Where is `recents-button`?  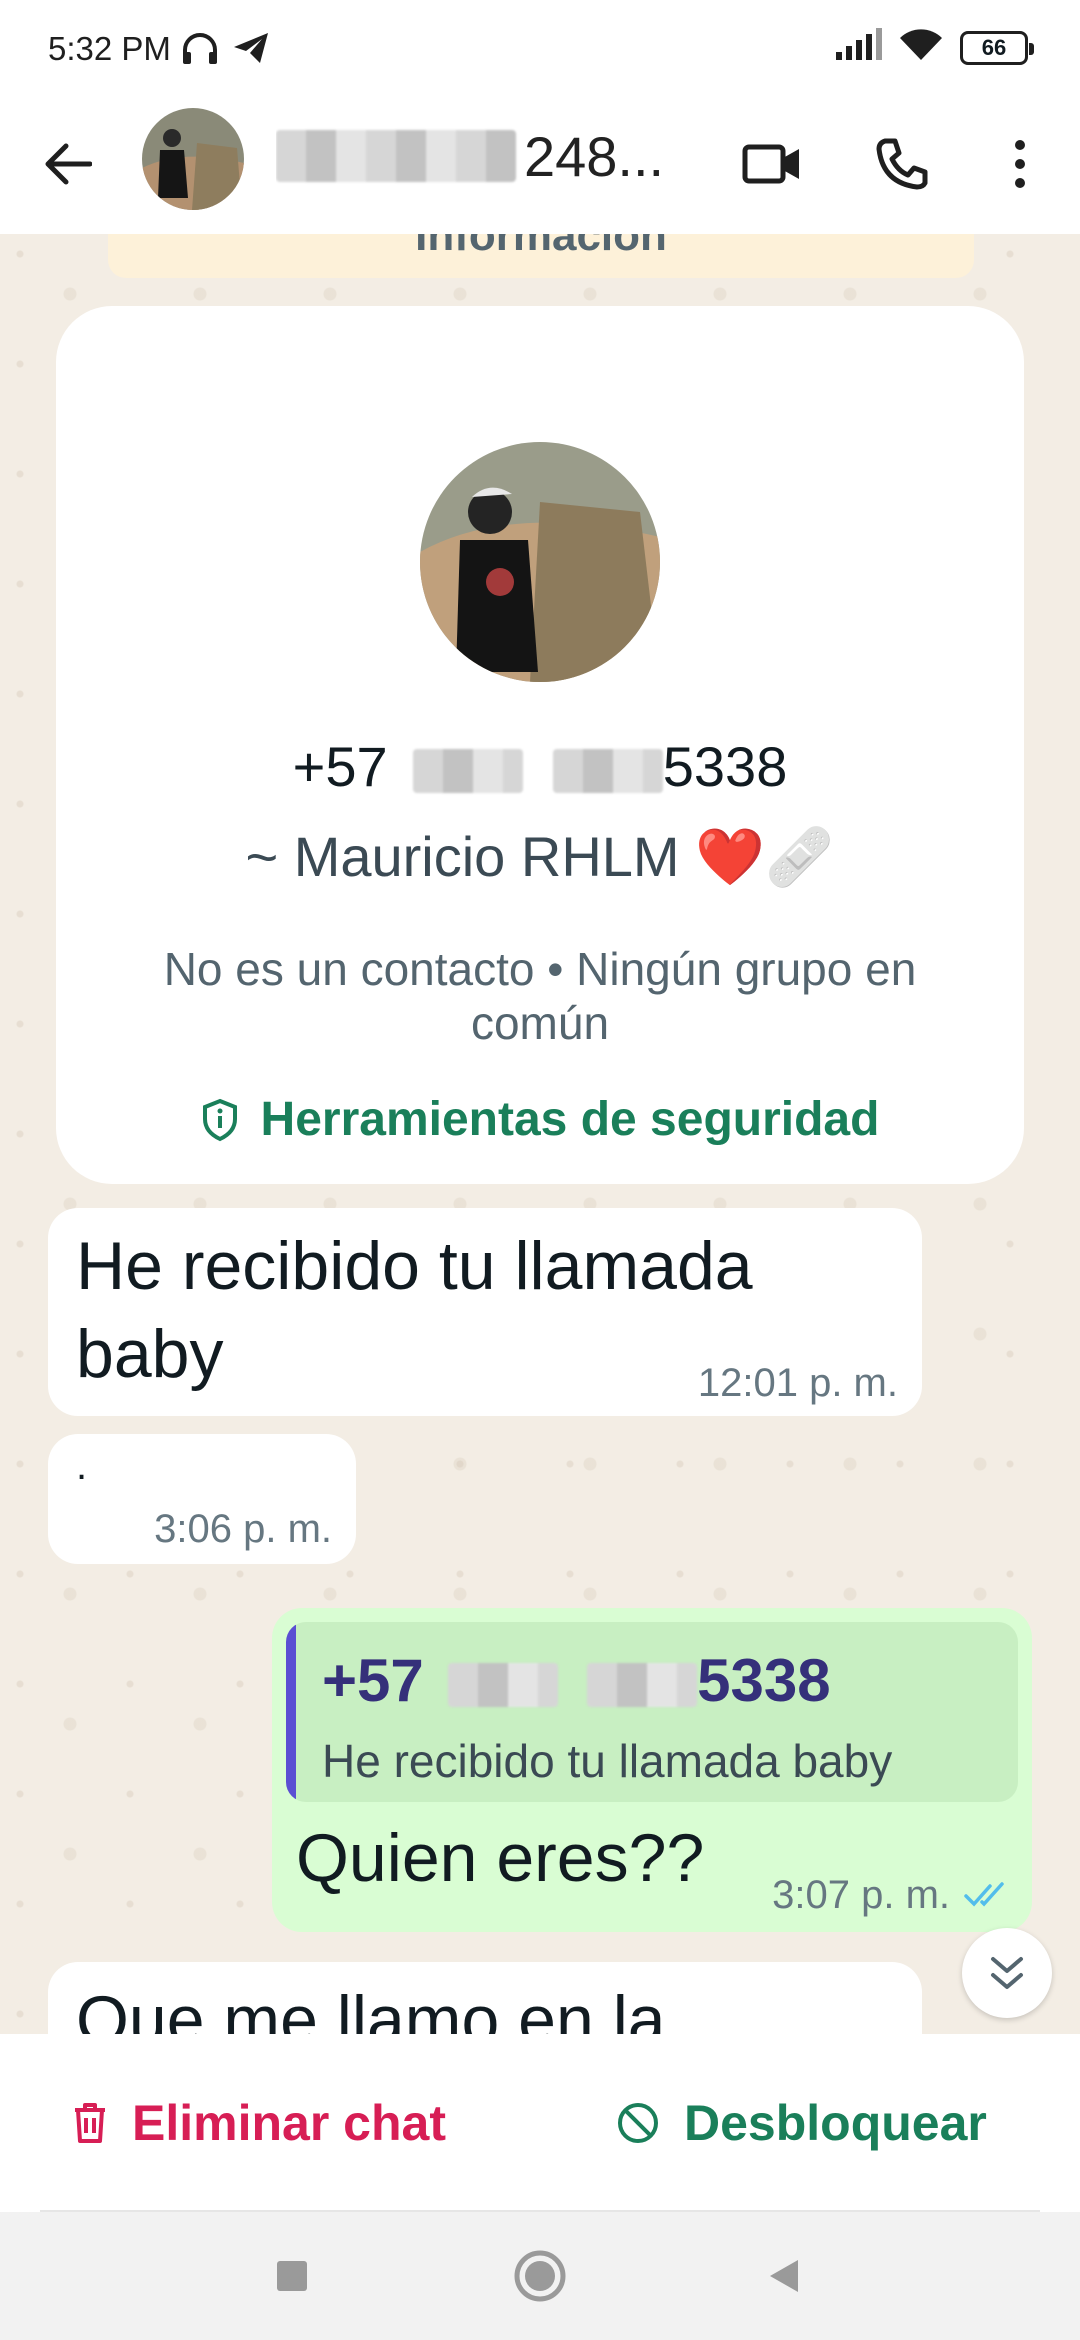
recents-button is located at coordinates (292, 2276).